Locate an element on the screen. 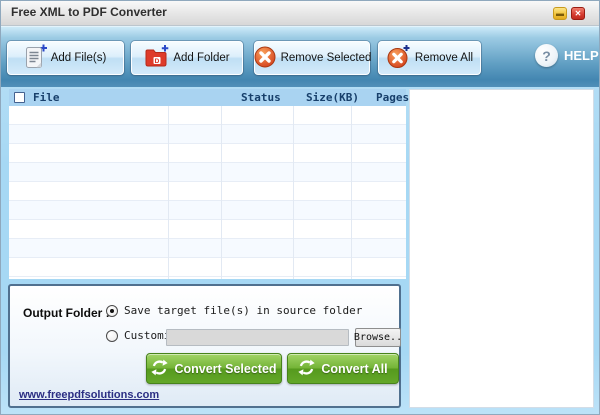 This screenshot has width=600, height=415. window-title: Free XML to PDF Converter is located at coordinates (89, 12).